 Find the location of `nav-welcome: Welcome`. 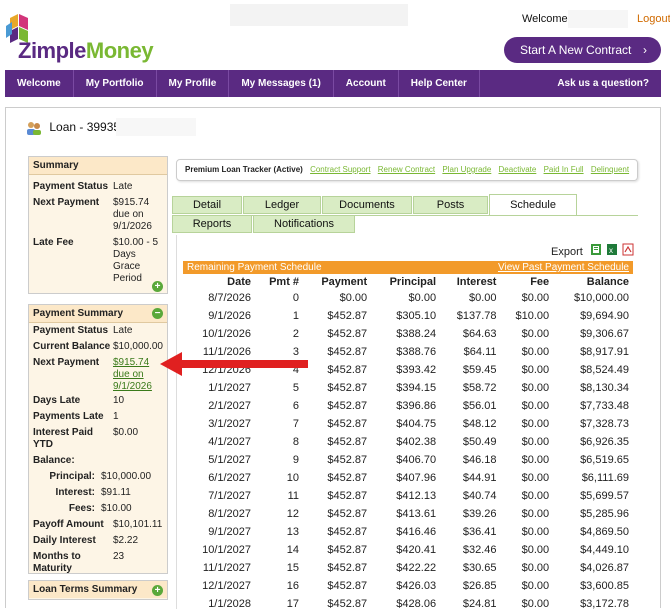

nav-welcome: Welcome is located at coordinates (39, 83).